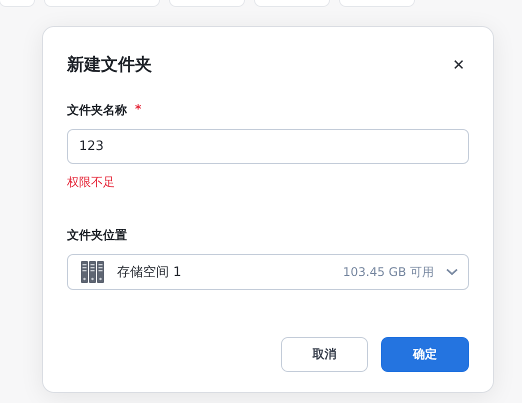 This screenshot has height=403, width=522. What do you see at coordinates (324, 354) in the screenshot?
I see `cancel-button: 取消` at bounding box center [324, 354].